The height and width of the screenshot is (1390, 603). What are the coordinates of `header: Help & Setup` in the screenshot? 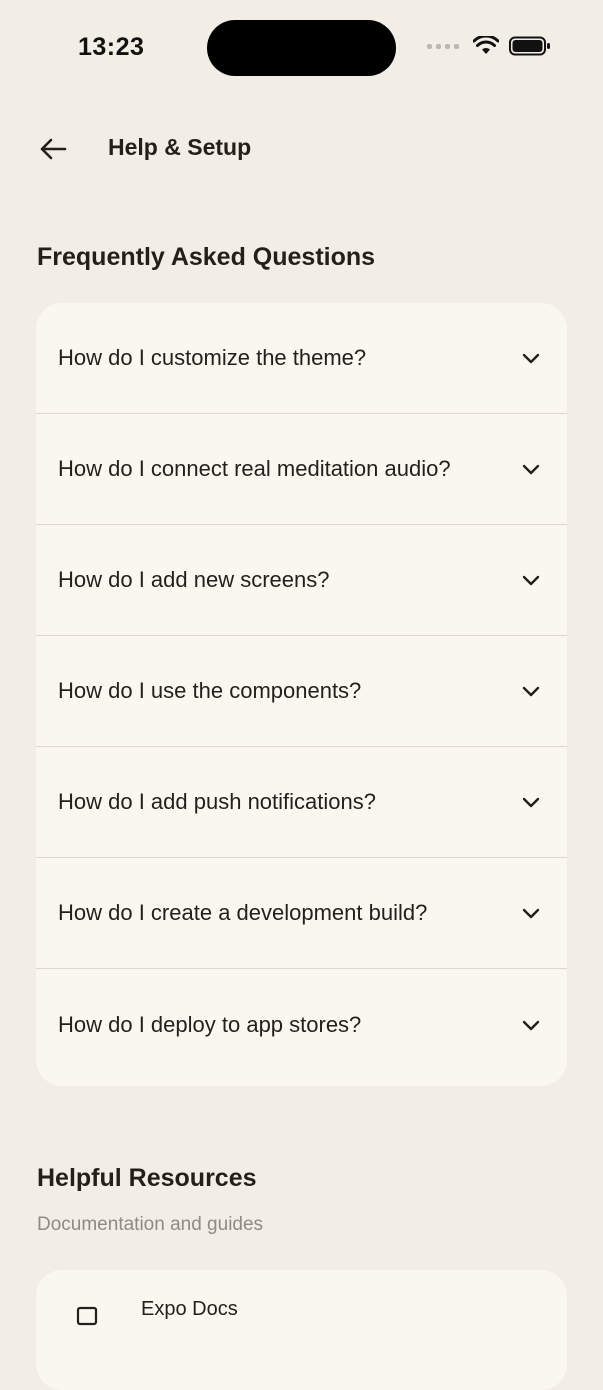 It's located at (301, 148).